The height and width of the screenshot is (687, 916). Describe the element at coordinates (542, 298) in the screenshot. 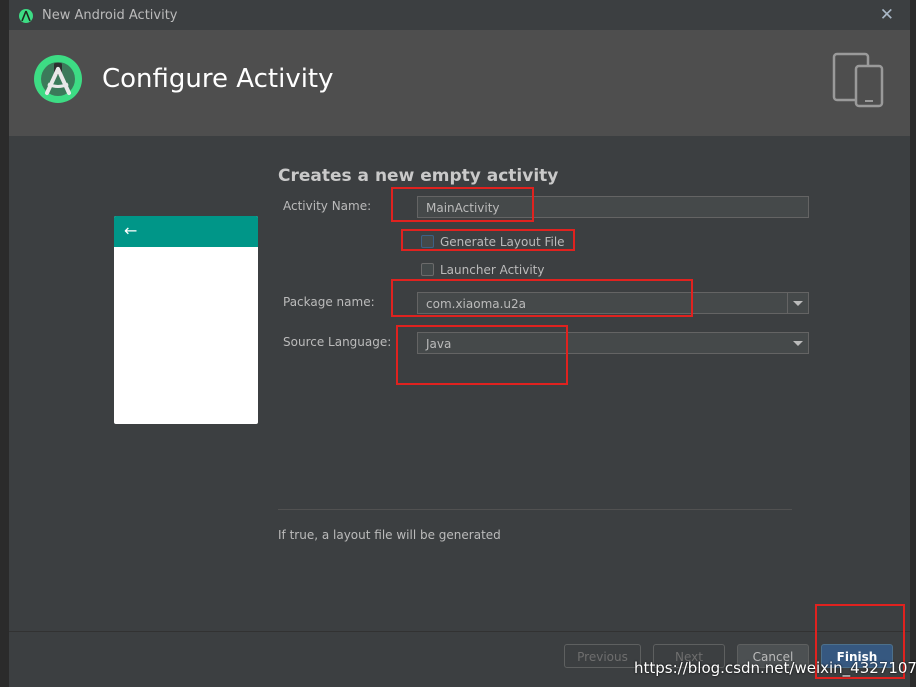

I see `annotation-box-package-name` at that location.